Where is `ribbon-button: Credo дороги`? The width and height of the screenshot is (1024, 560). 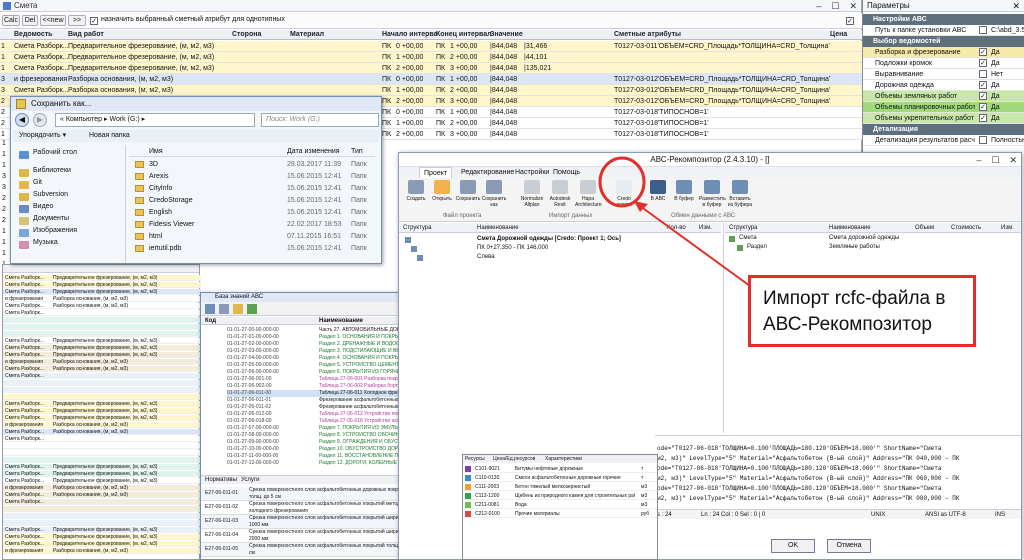 ribbon-button: Credo дороги is located at coordinates (624, 196).